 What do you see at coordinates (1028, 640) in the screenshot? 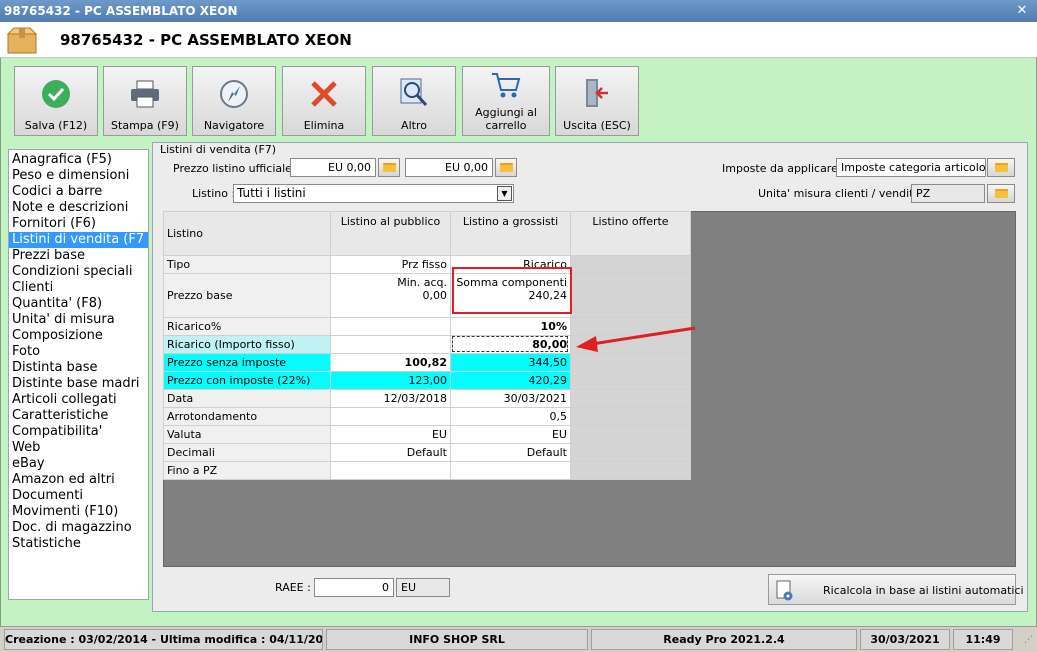
I see `resize-grip-icon: ⋰` at bounding box center [1028, 640].